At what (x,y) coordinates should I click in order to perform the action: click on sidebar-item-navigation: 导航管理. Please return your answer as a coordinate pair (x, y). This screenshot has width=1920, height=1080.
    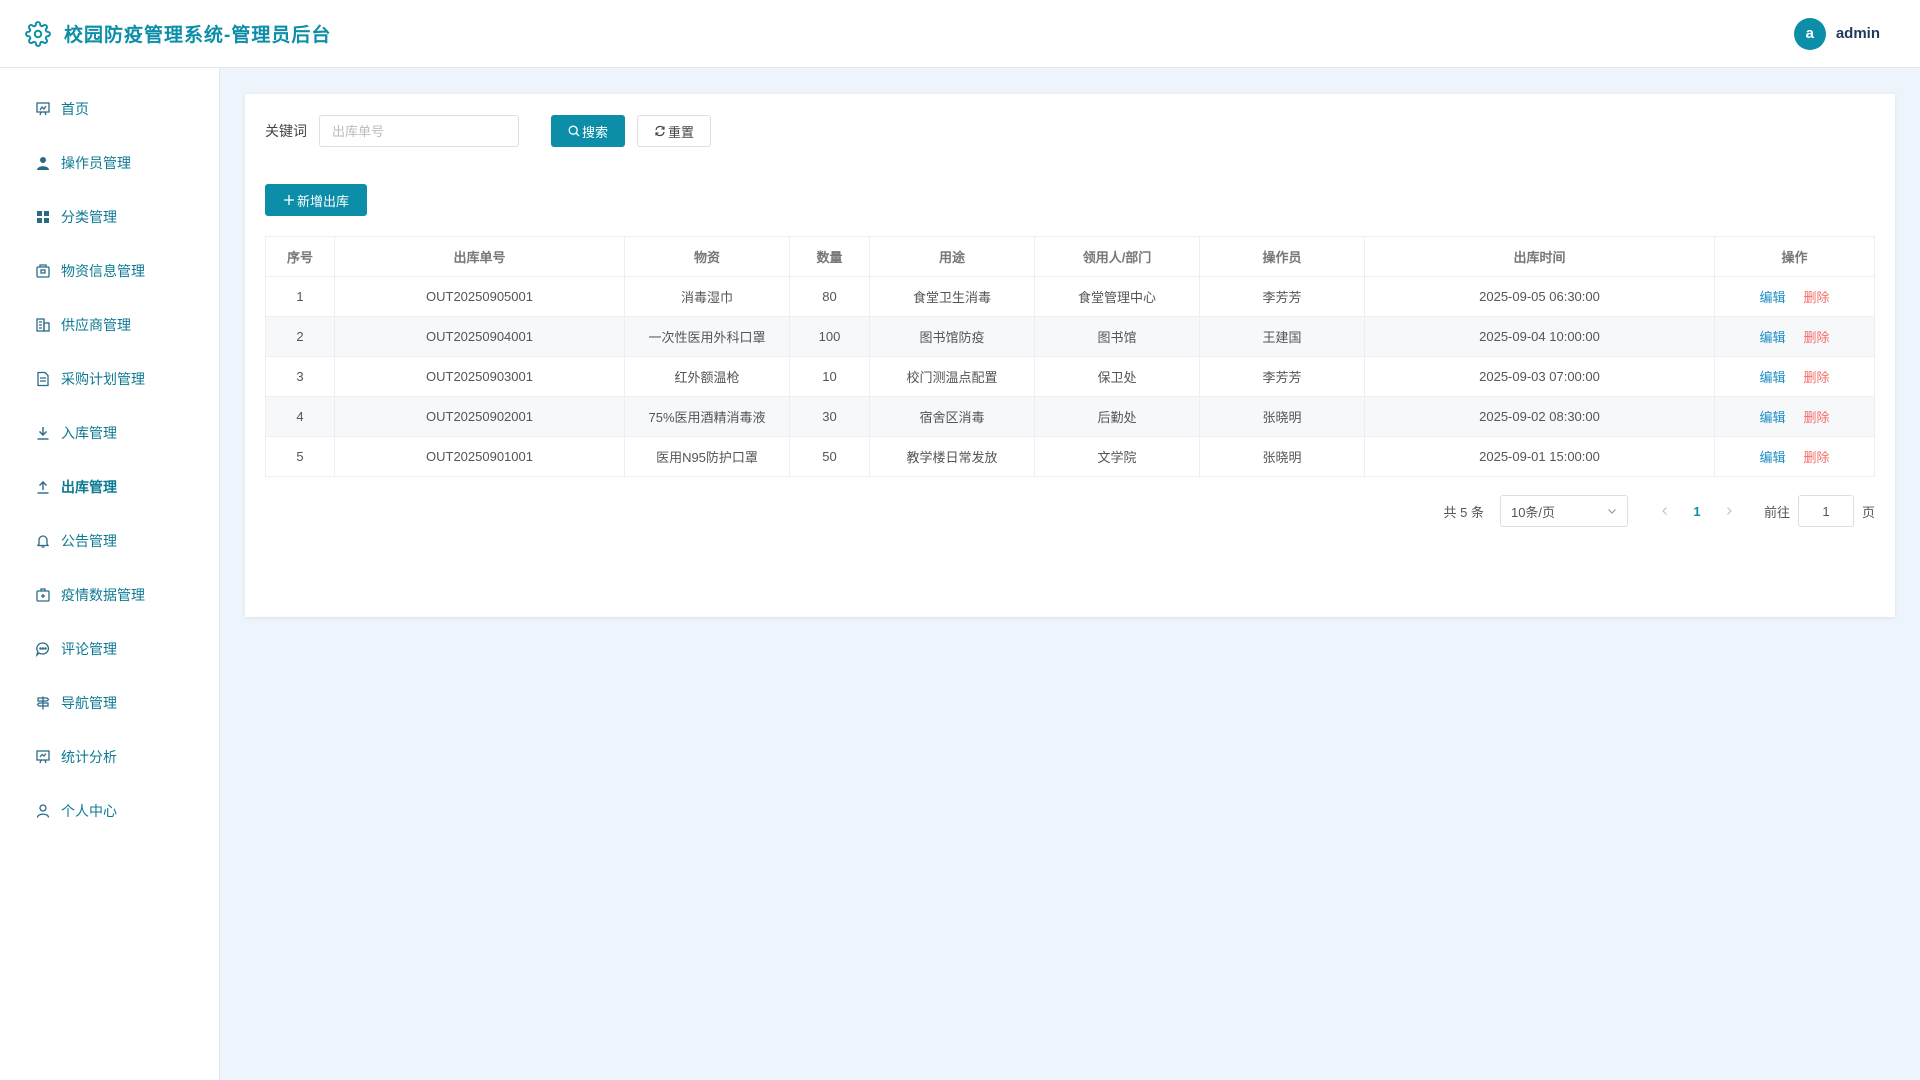
    Looking at the image, I should click on (109, 703).